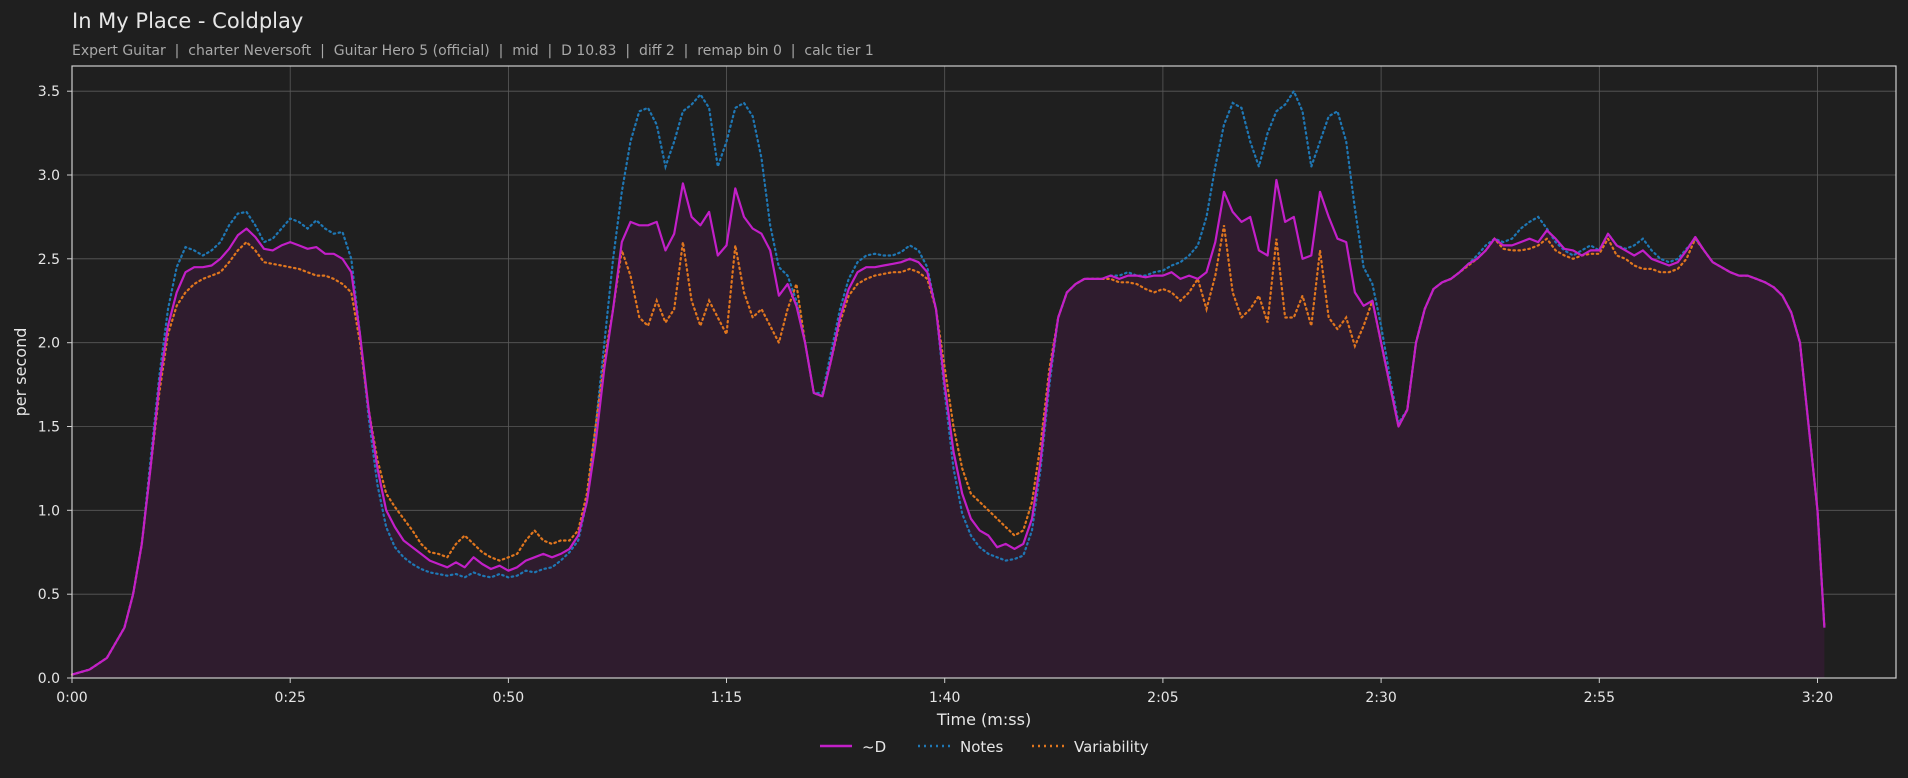 The image size is (1908, 778). Describe the element at coordinates (1380, 698) in the screenshot. I see `x-tick-label: 2:30` at that location.